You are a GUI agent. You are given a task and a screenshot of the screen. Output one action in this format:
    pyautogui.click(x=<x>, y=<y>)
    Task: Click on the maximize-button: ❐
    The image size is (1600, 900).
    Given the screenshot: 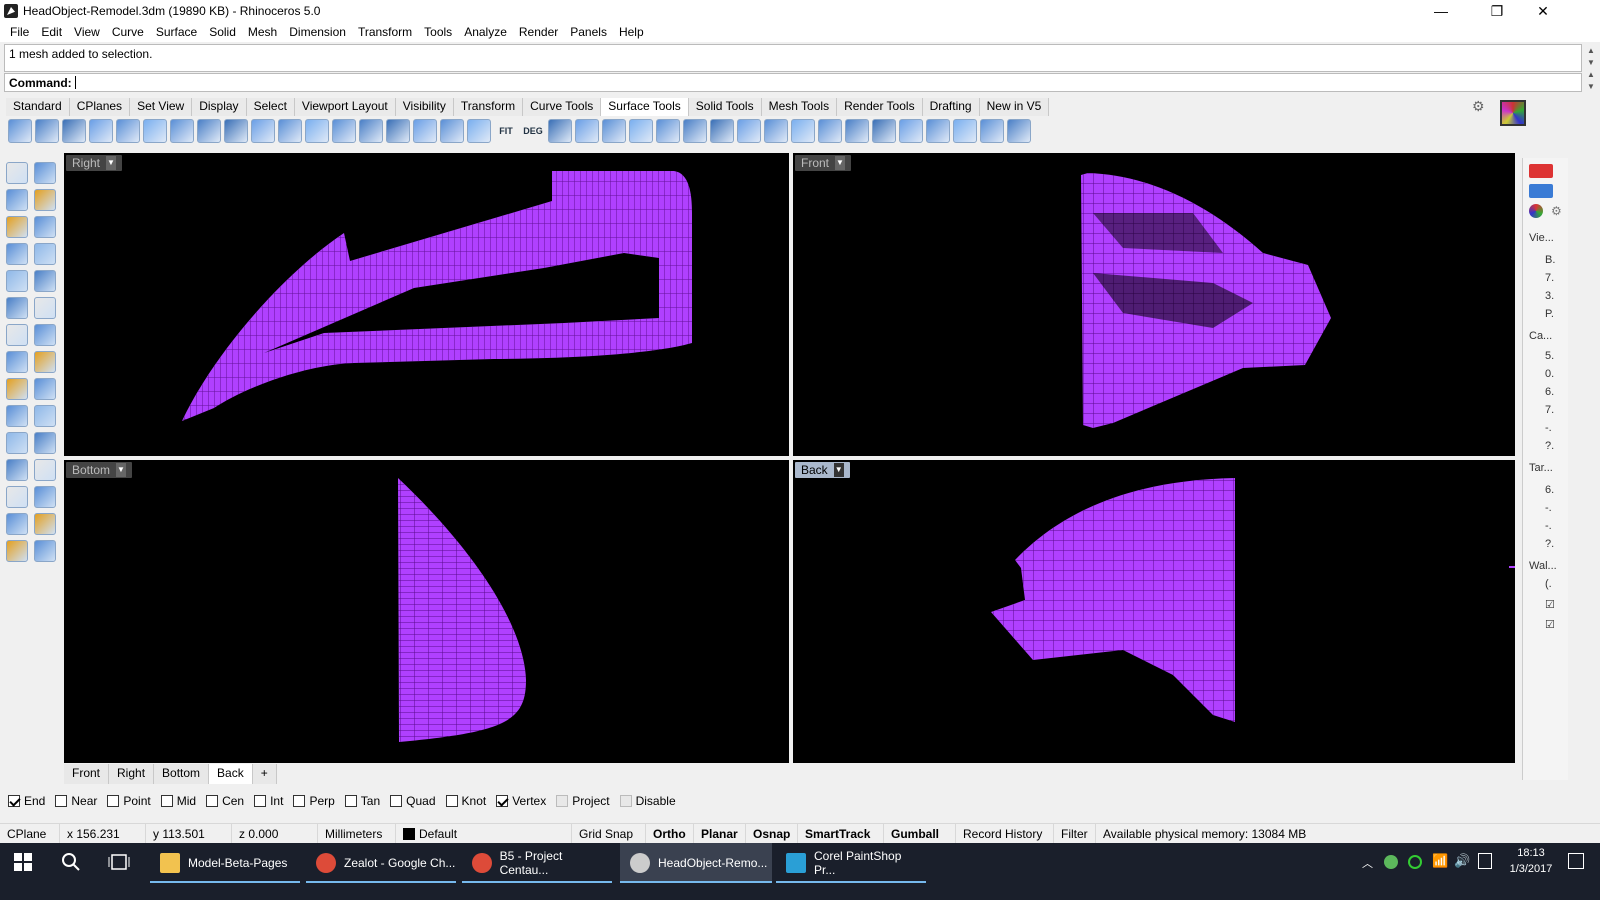 What is the action you would take?
    pyautogui.click(x=1497, y=11)
    